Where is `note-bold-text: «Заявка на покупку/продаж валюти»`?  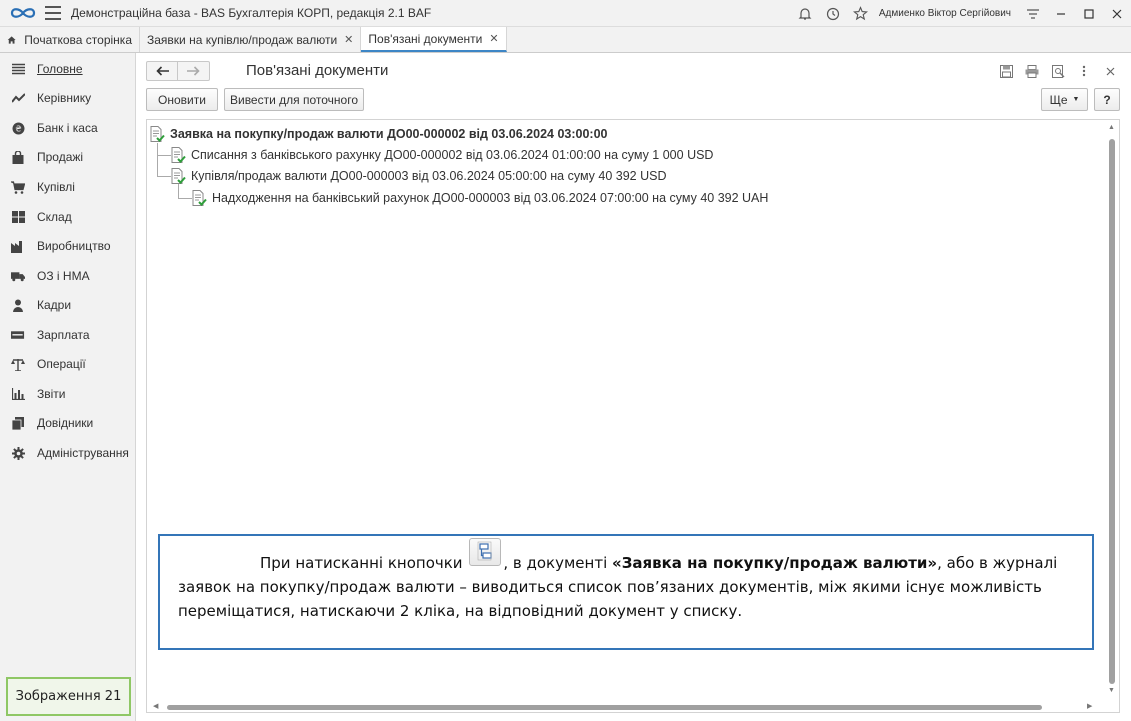
note-bold-text: «Заявка на покупку/продаж валюти» is located at coordinates (775, 563).